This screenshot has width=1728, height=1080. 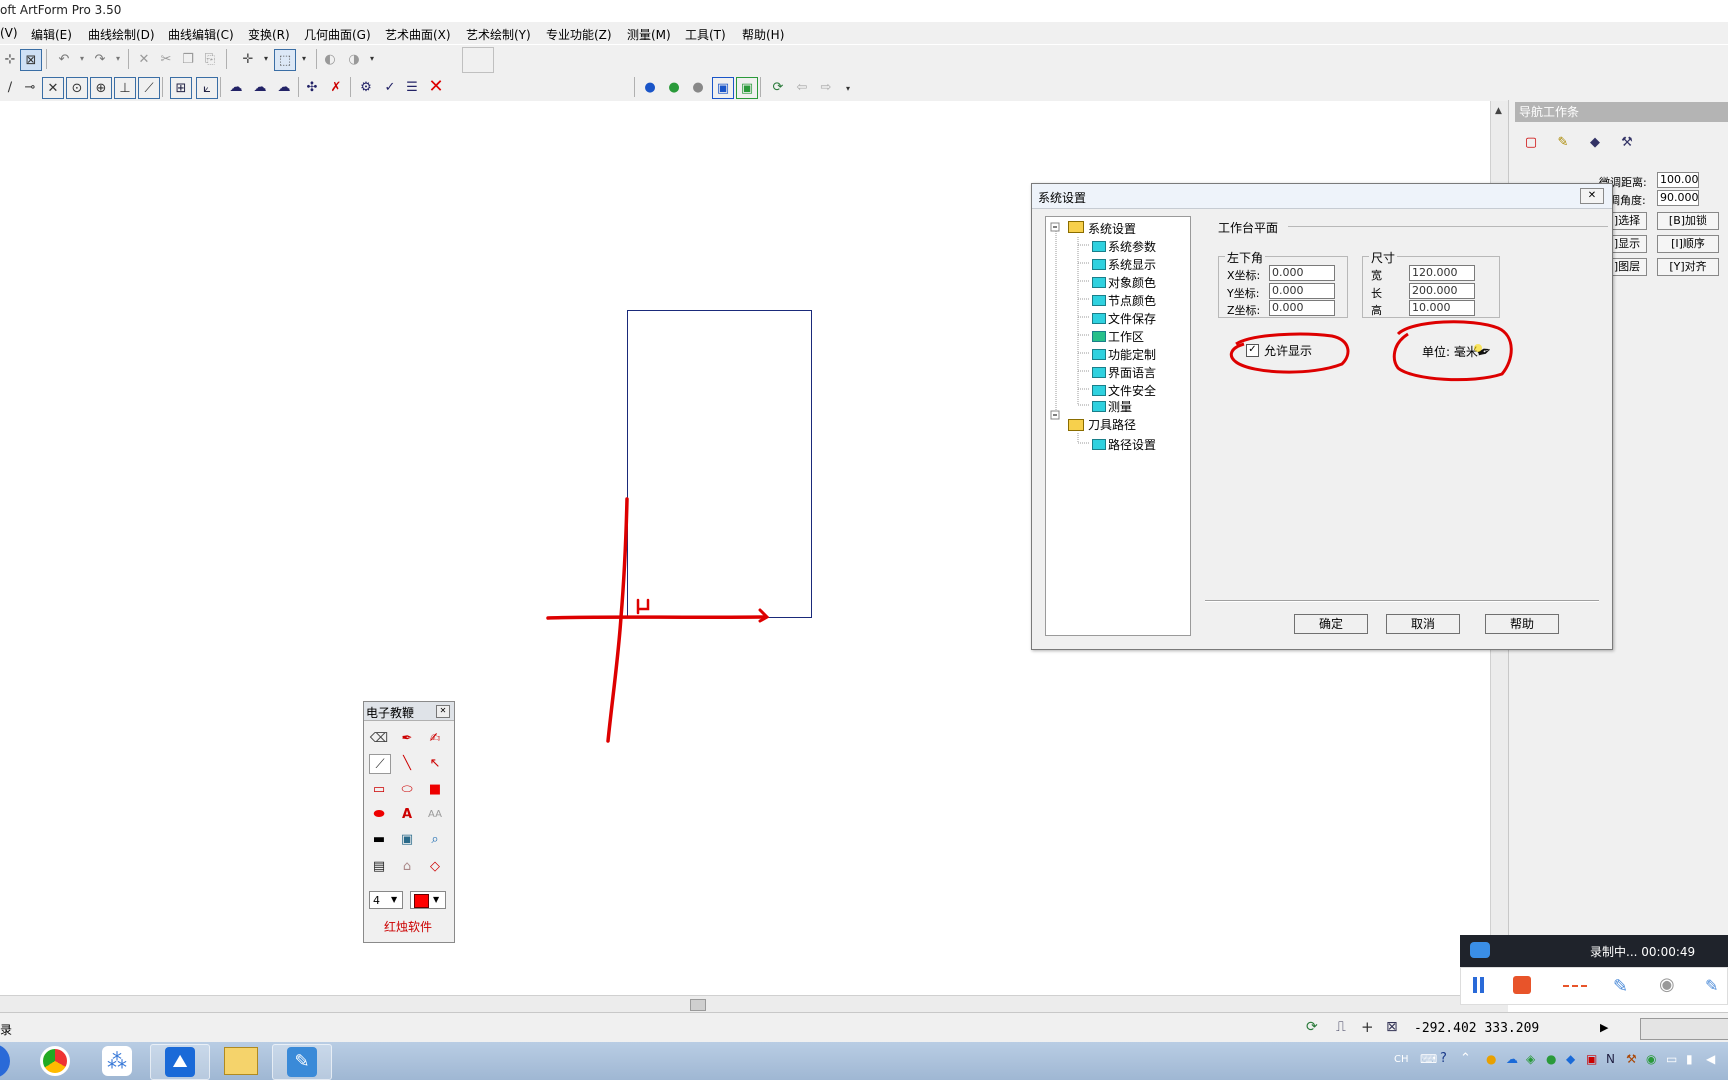 What do you see at coordinates (302, 1062) in the screenshot?
I see `taskbar-teaching-tool: ✎` at bounding box center [302, 1062].